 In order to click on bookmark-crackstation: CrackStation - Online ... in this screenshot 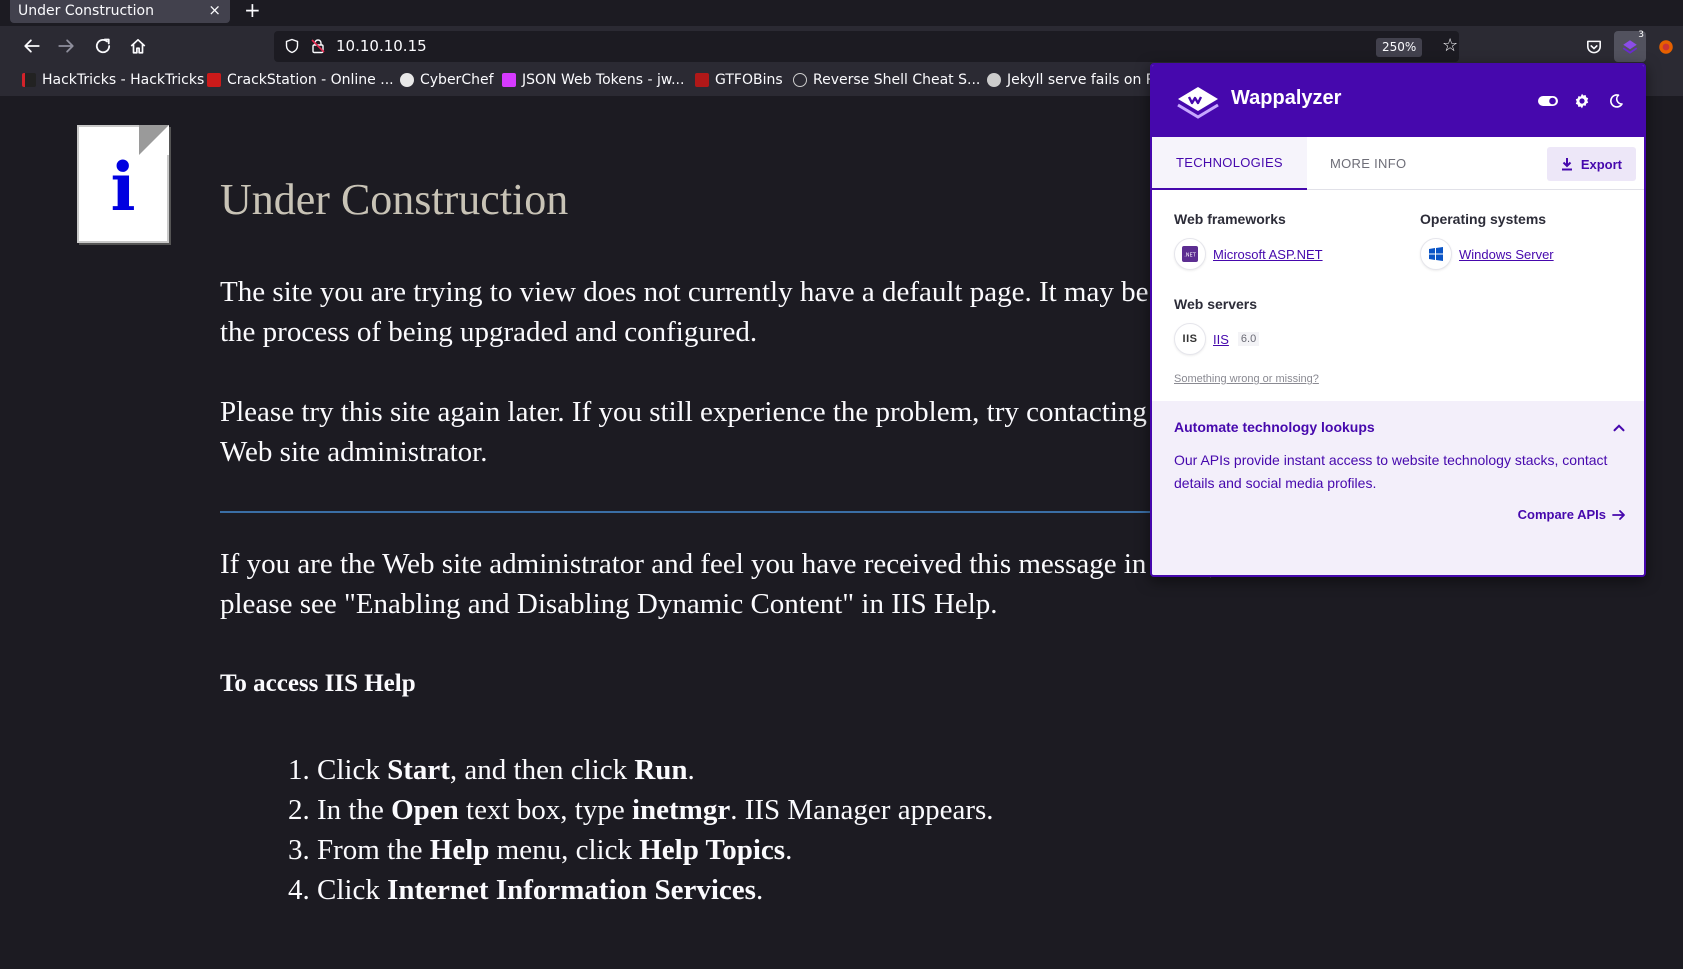, I will do `click(300, 80)`.